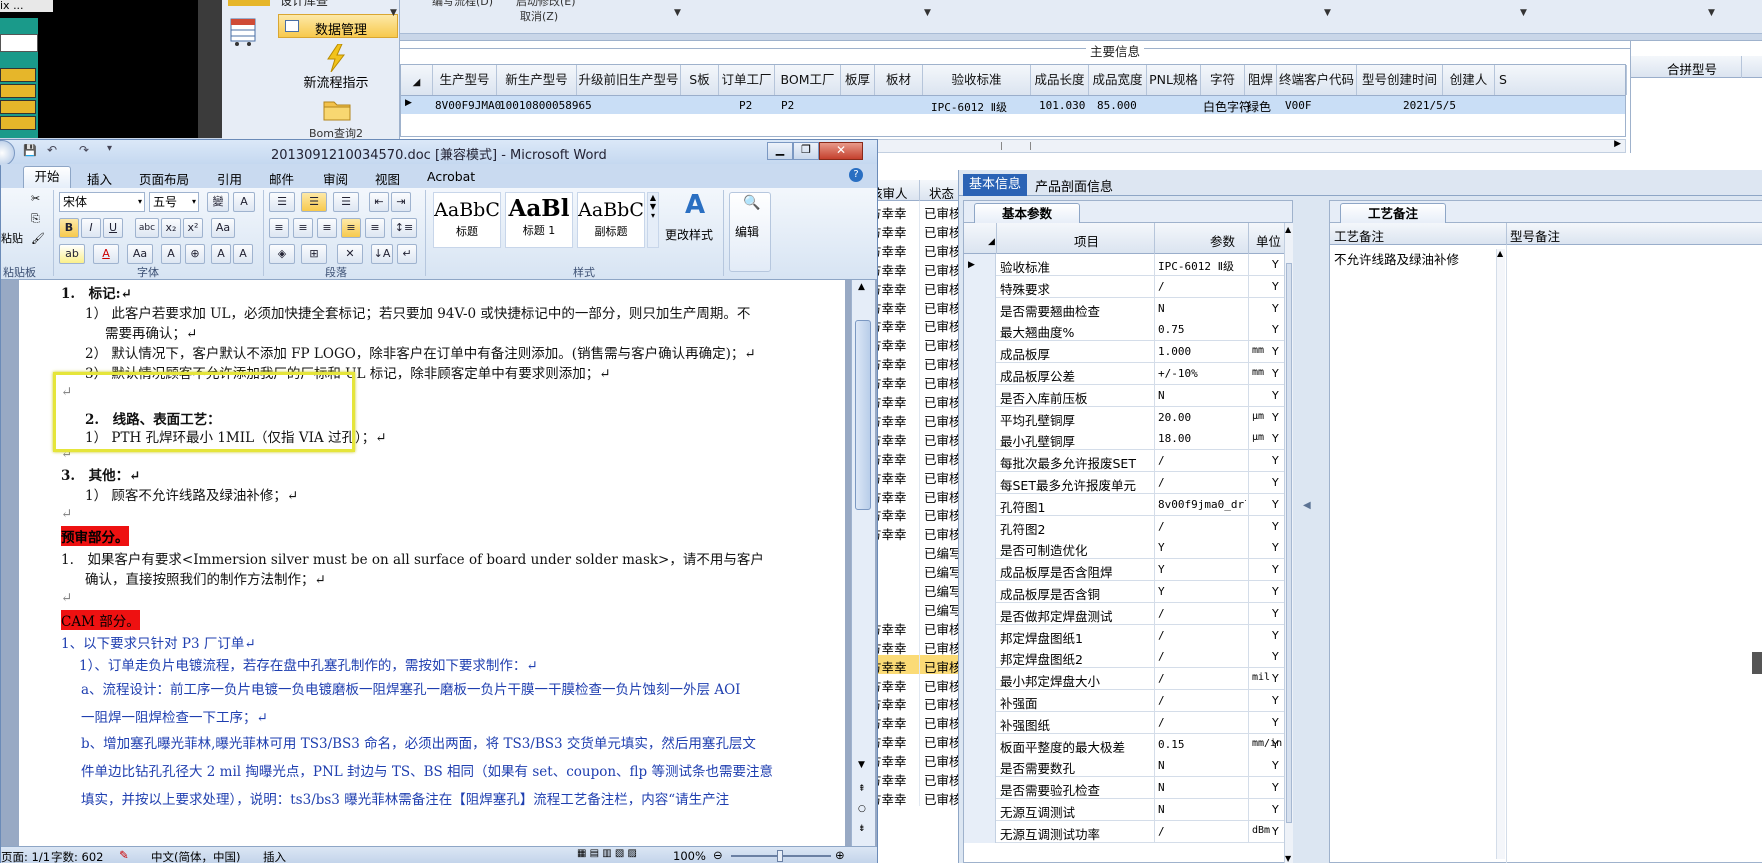 This screenshot has width=1762, height=863. Describe the element at coordinates (1124, 679) in the screenshot. I see `table-row: 最小邦定焊盘大小 / mil Y` at that location.